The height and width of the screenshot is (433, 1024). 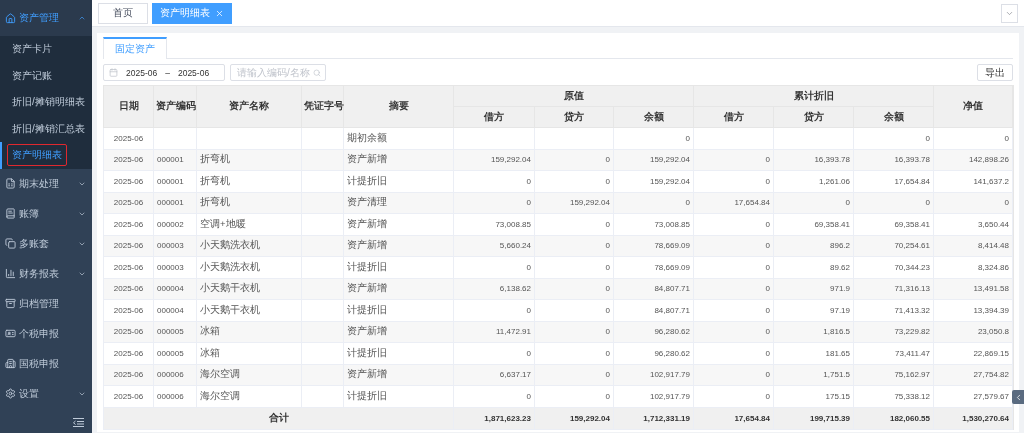 What do you see at coordinates (46, 18) in the screenshot?
I see `menu-item: 资产管理` at bounding box center [46, 18].